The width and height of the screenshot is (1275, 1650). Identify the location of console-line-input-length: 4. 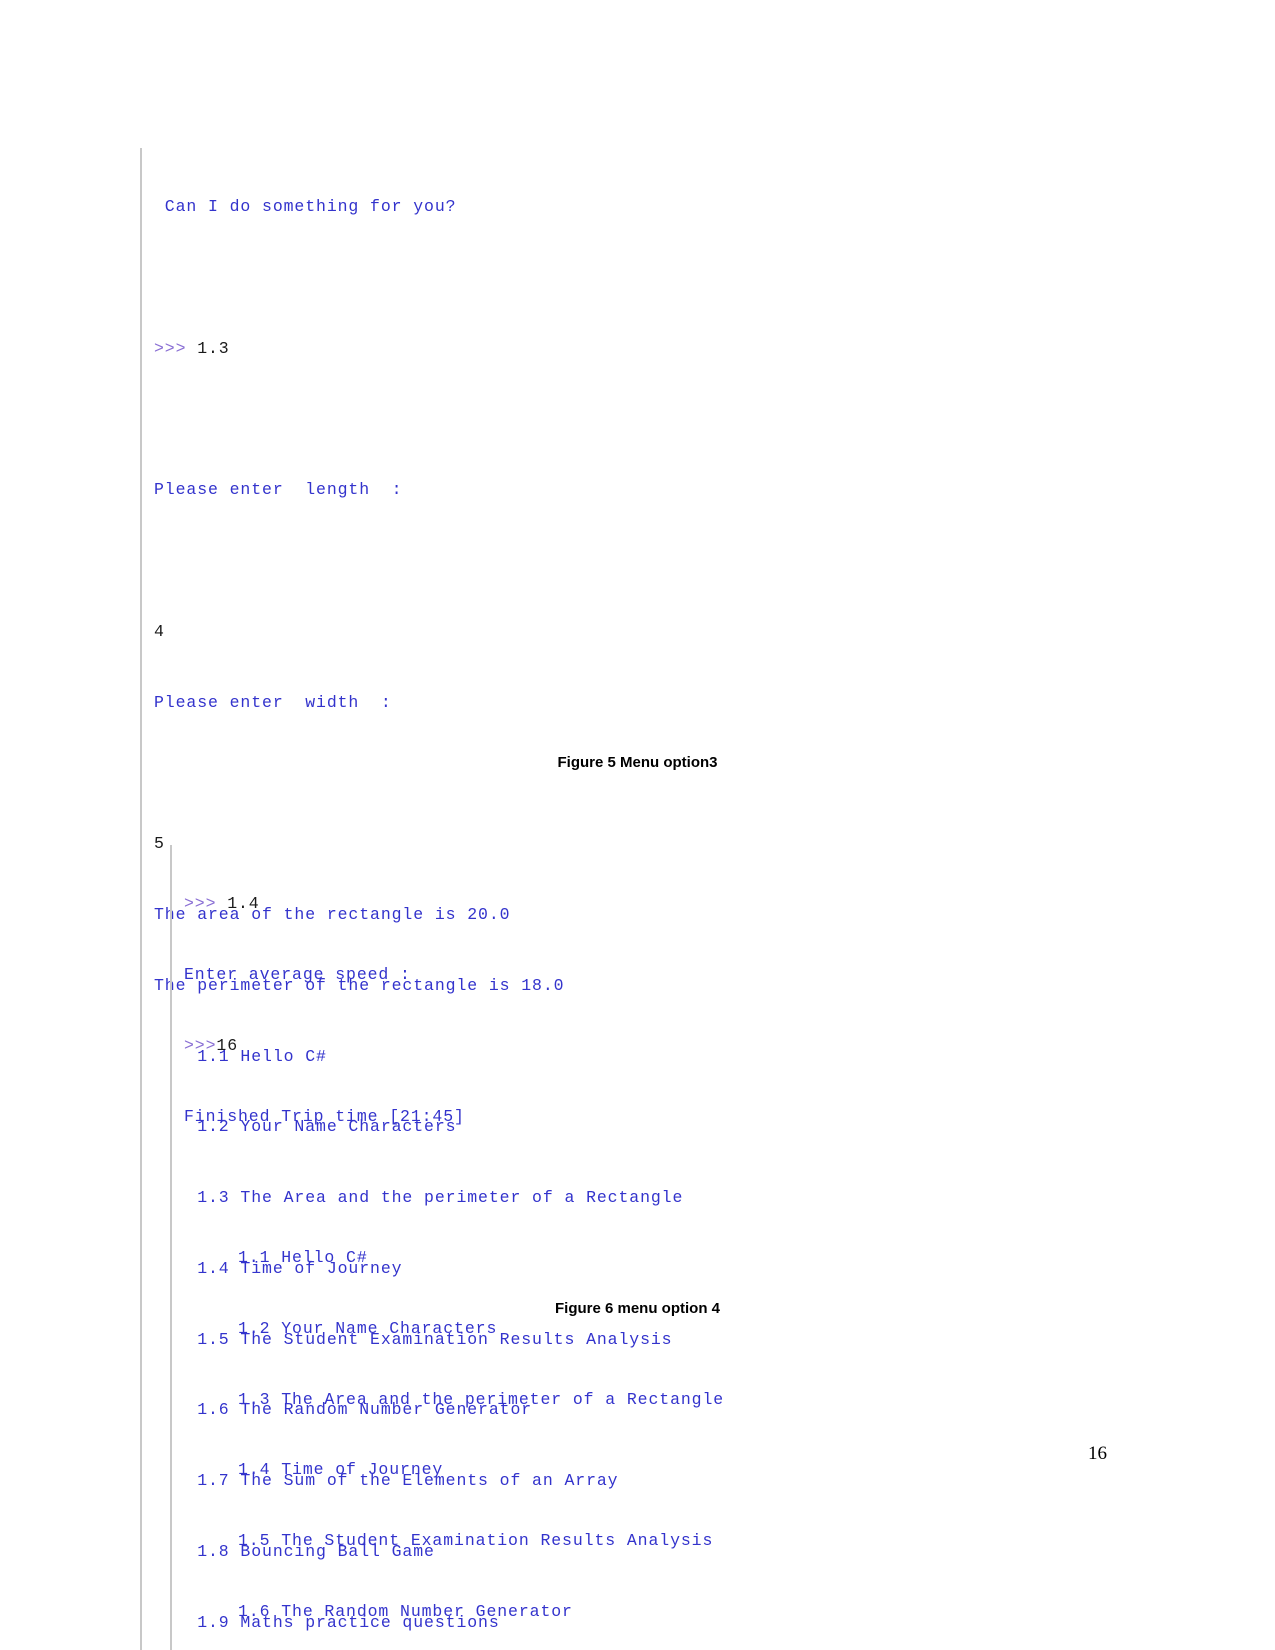
(159, 631).